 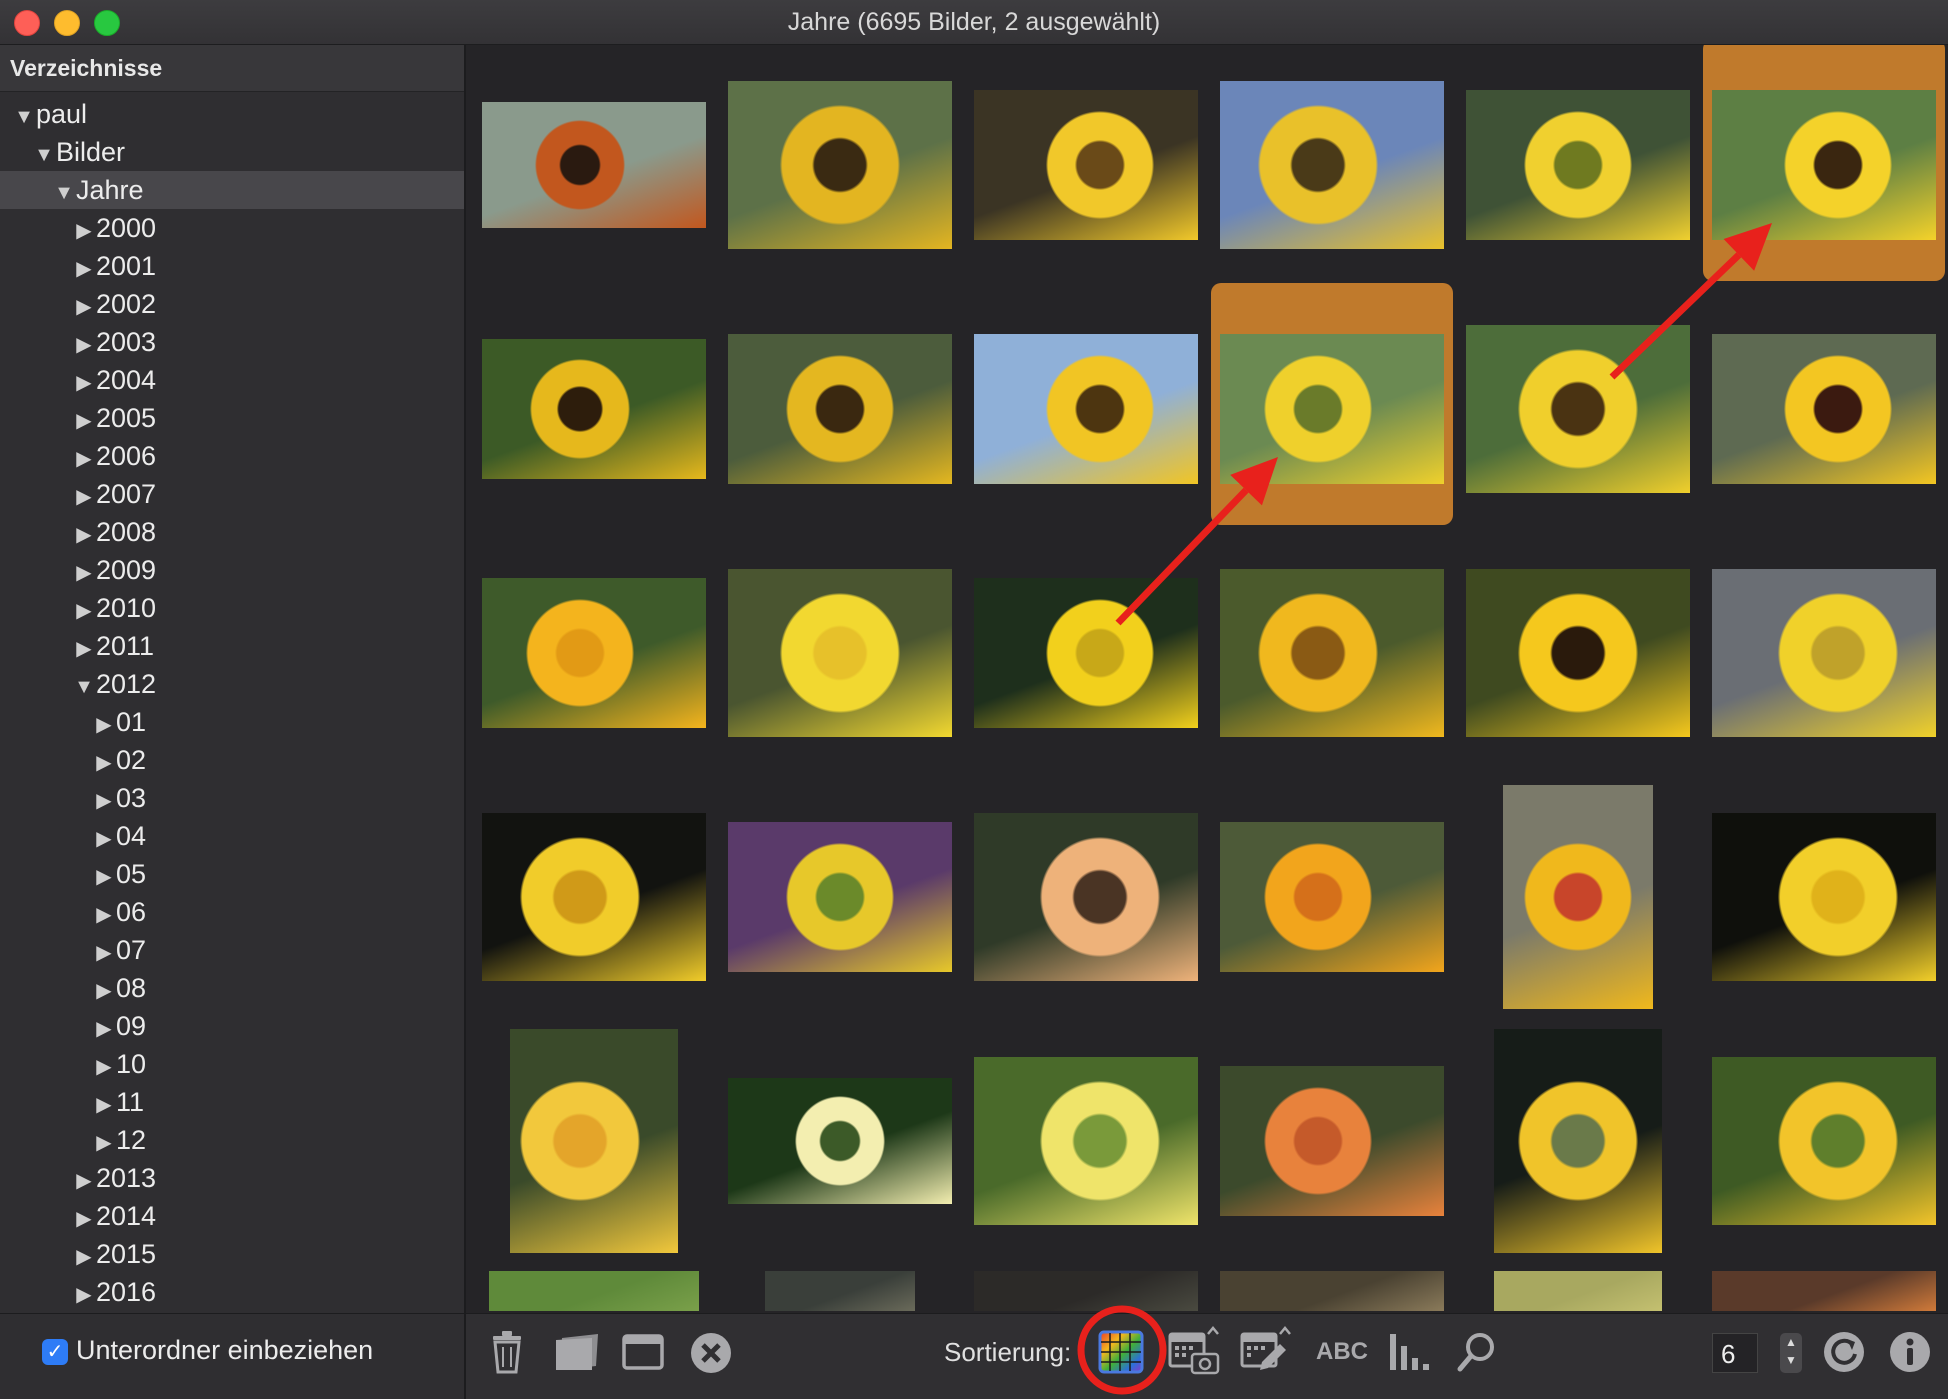 What do you see at coordinates (110, 190) in the screenshot?
I see `tree-item-label: Jahre` at bounding box center [110, 190].